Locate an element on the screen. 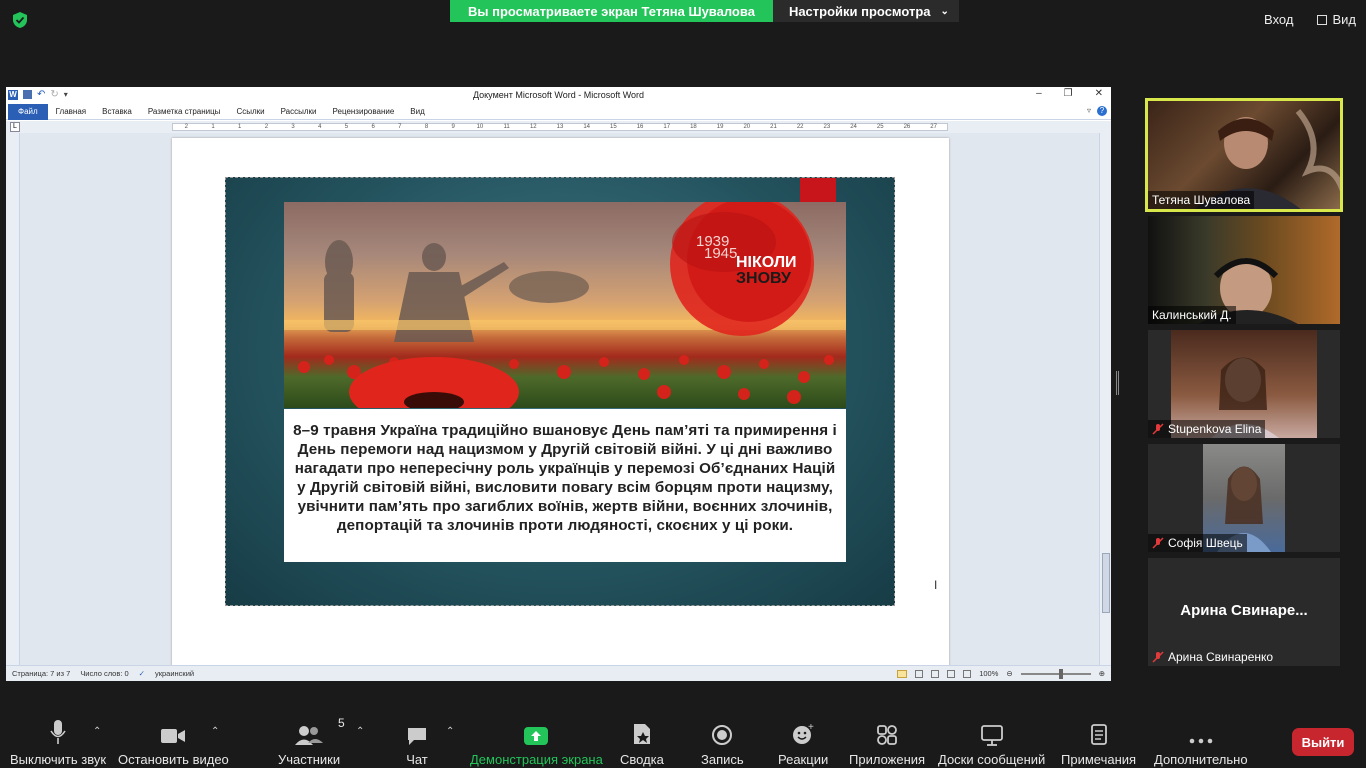 The width and height of the screenshot is (1366, 768). participant-tile-4: Софія Швець is located at coordinates (1244, 498).